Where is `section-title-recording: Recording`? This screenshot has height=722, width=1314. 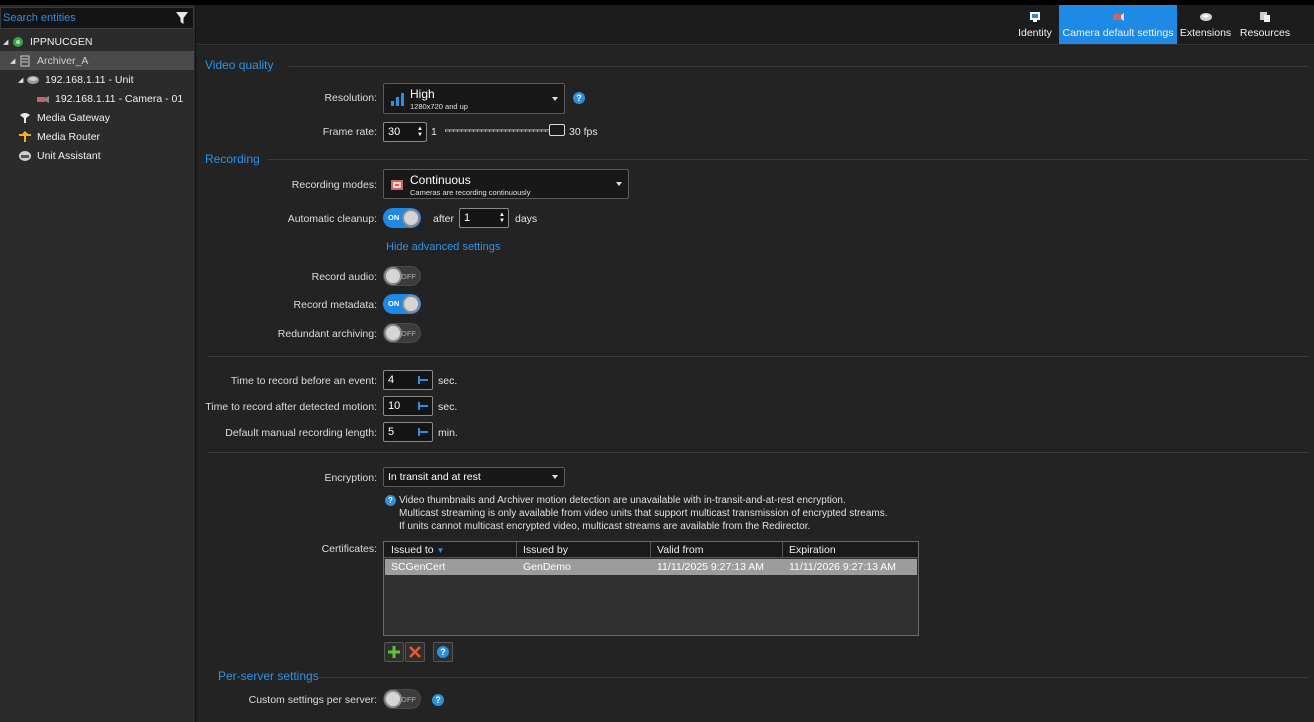 section-title-recording: Recording is located at coordinates (232, 159).